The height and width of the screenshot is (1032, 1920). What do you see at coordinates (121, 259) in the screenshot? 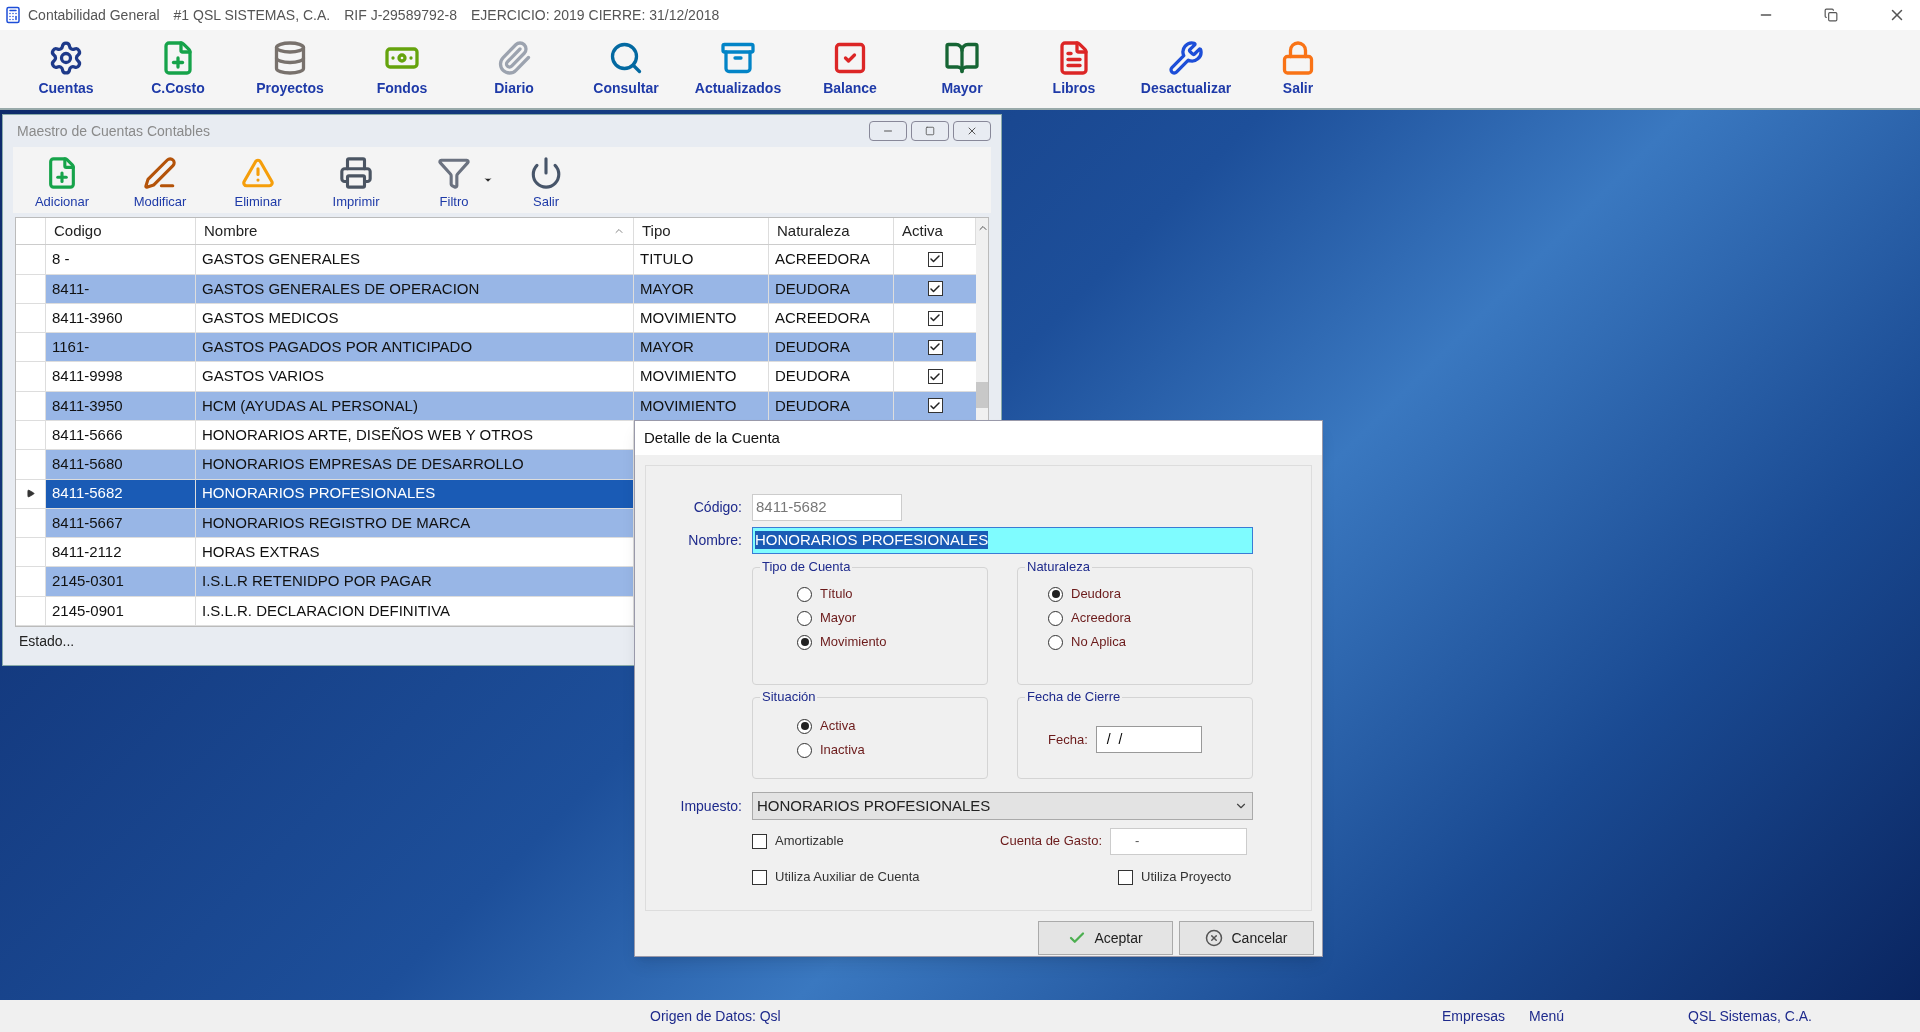
I see `table-cell: 8 -` at bounding box center [121, 259].